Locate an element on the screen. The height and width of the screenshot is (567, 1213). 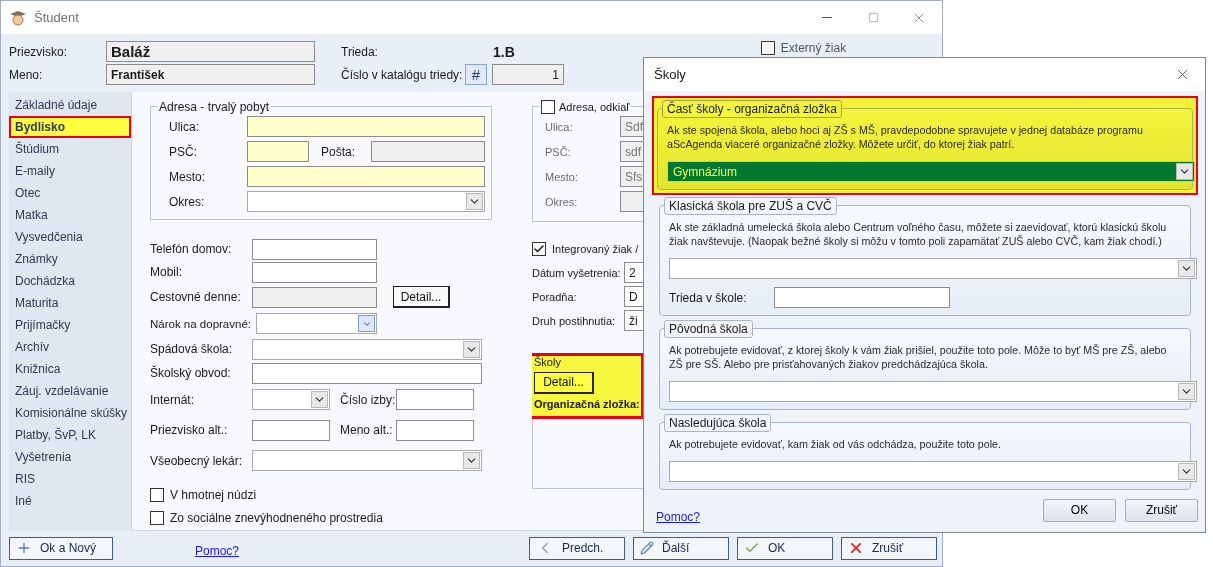
ok-new-button: Ok a Nový is located at coordinates (61, 548).